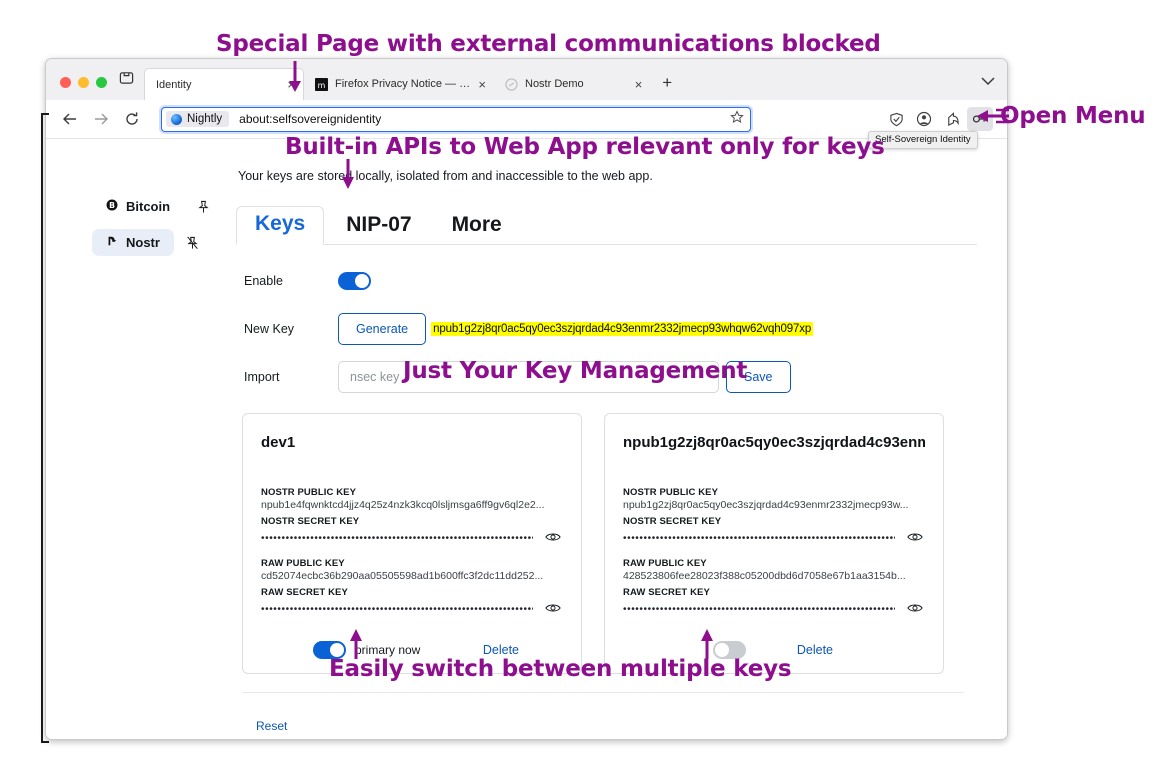 This screenshot has height=769, width=1171. I want to click on nostr-public-key-label: NOSTR PUBLIC KEY, so click(671, 492).